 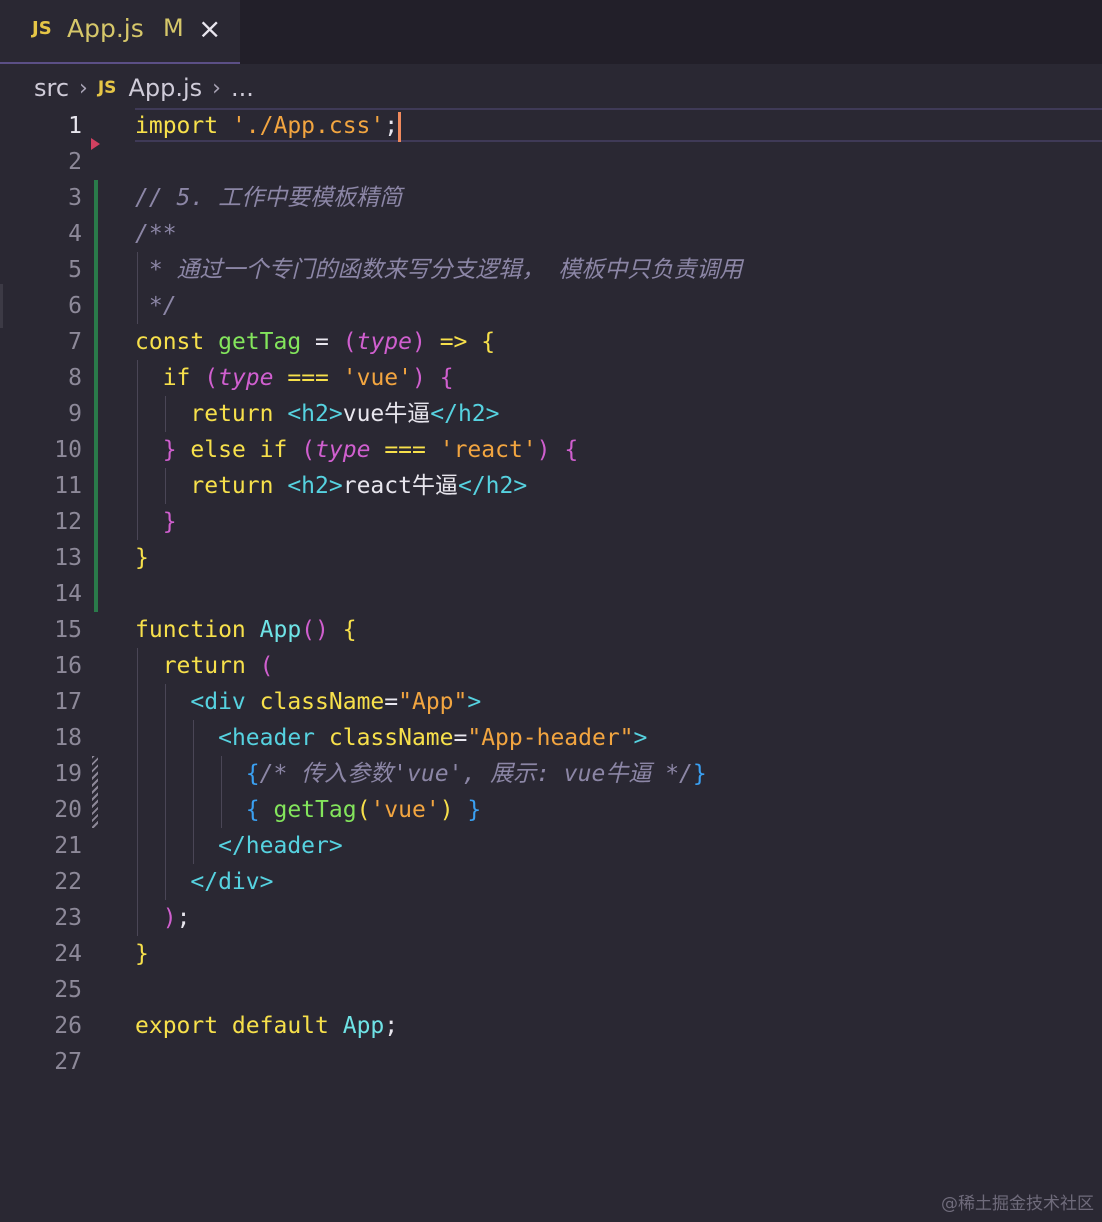 What do you see at coordinates (551, 198) in the screenshot?
I see `code-line: 3 // 5. 工作中要模板精简` at bounding box center [551, 198].